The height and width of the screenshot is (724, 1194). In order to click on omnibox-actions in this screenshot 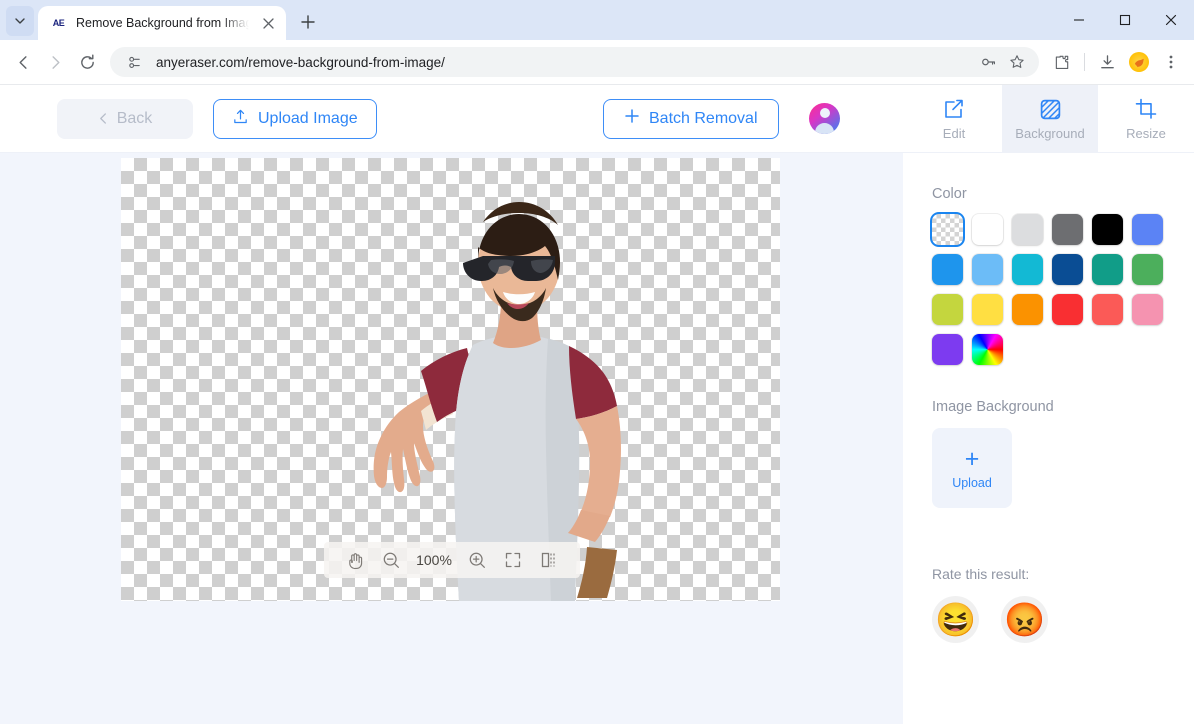, I will do `click(1003, 62)`.